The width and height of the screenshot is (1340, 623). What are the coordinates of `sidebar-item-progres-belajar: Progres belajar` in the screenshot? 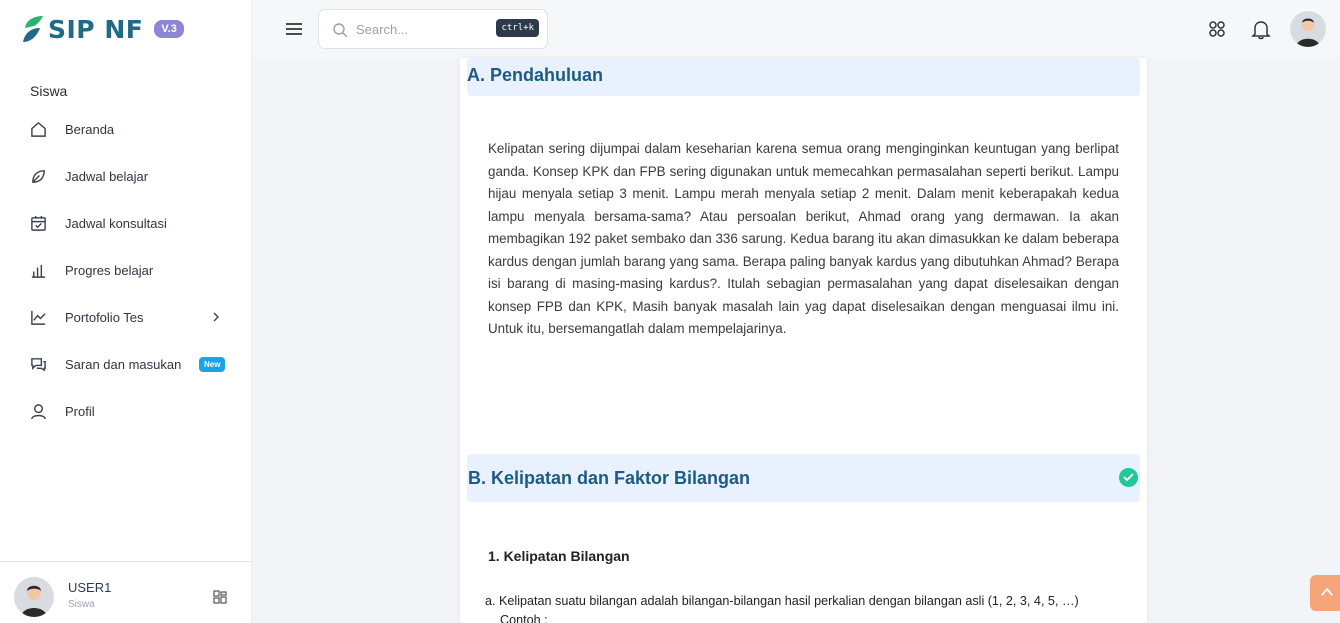 It's located at (126, 270).